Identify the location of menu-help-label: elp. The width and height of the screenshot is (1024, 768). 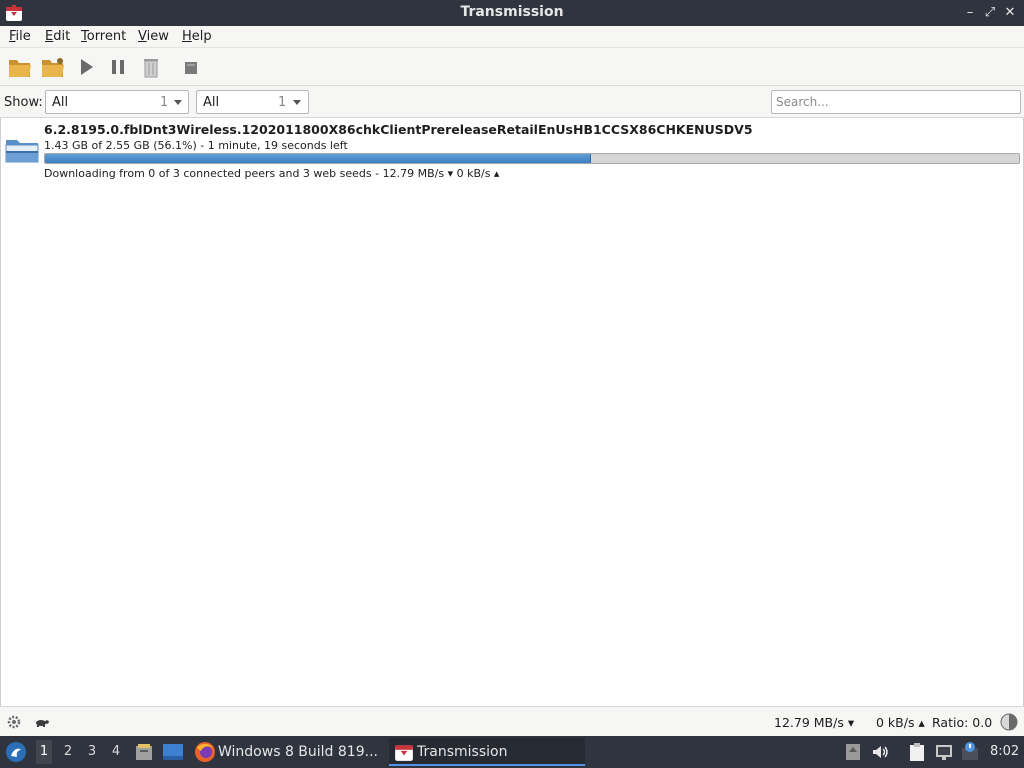
(201, 36).